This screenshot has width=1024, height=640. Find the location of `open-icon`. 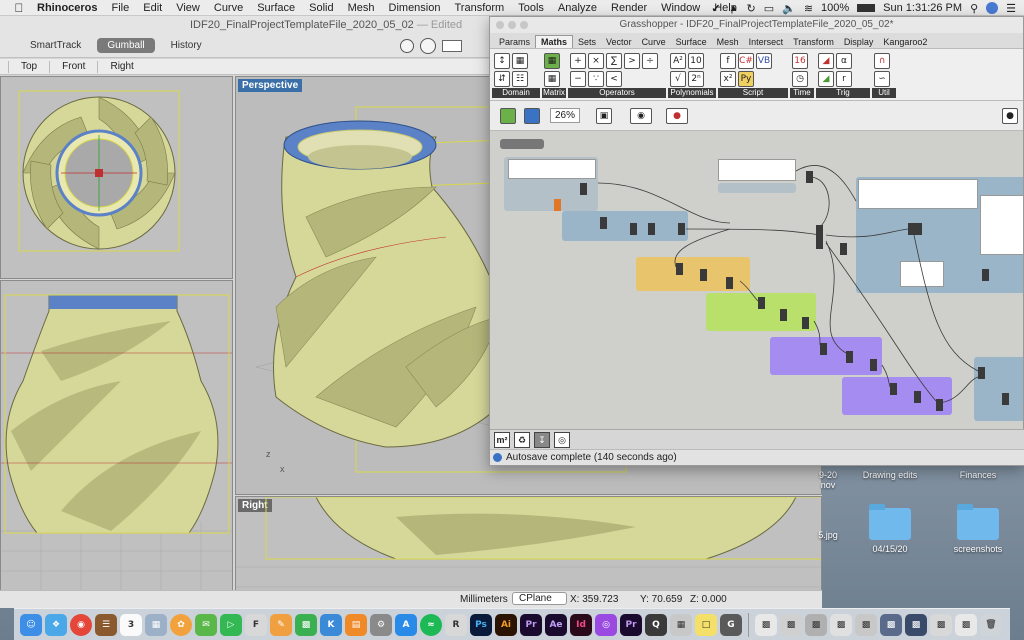

open-icon is located at coordinates (508, 116).